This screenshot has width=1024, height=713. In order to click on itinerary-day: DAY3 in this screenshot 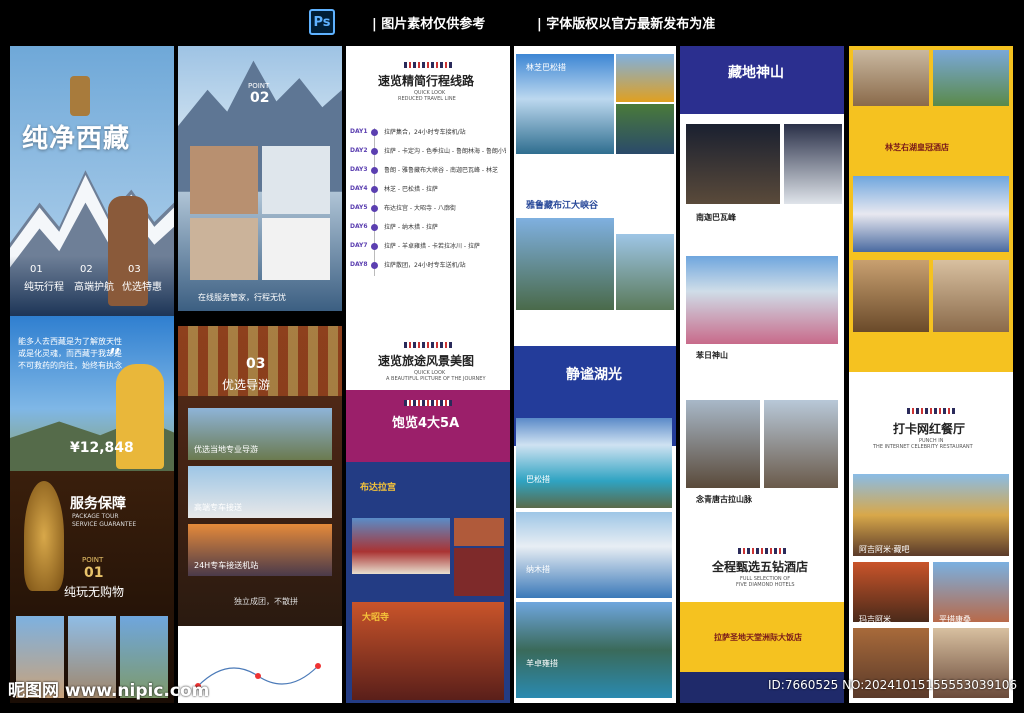, I will do `click(359, 169)`.